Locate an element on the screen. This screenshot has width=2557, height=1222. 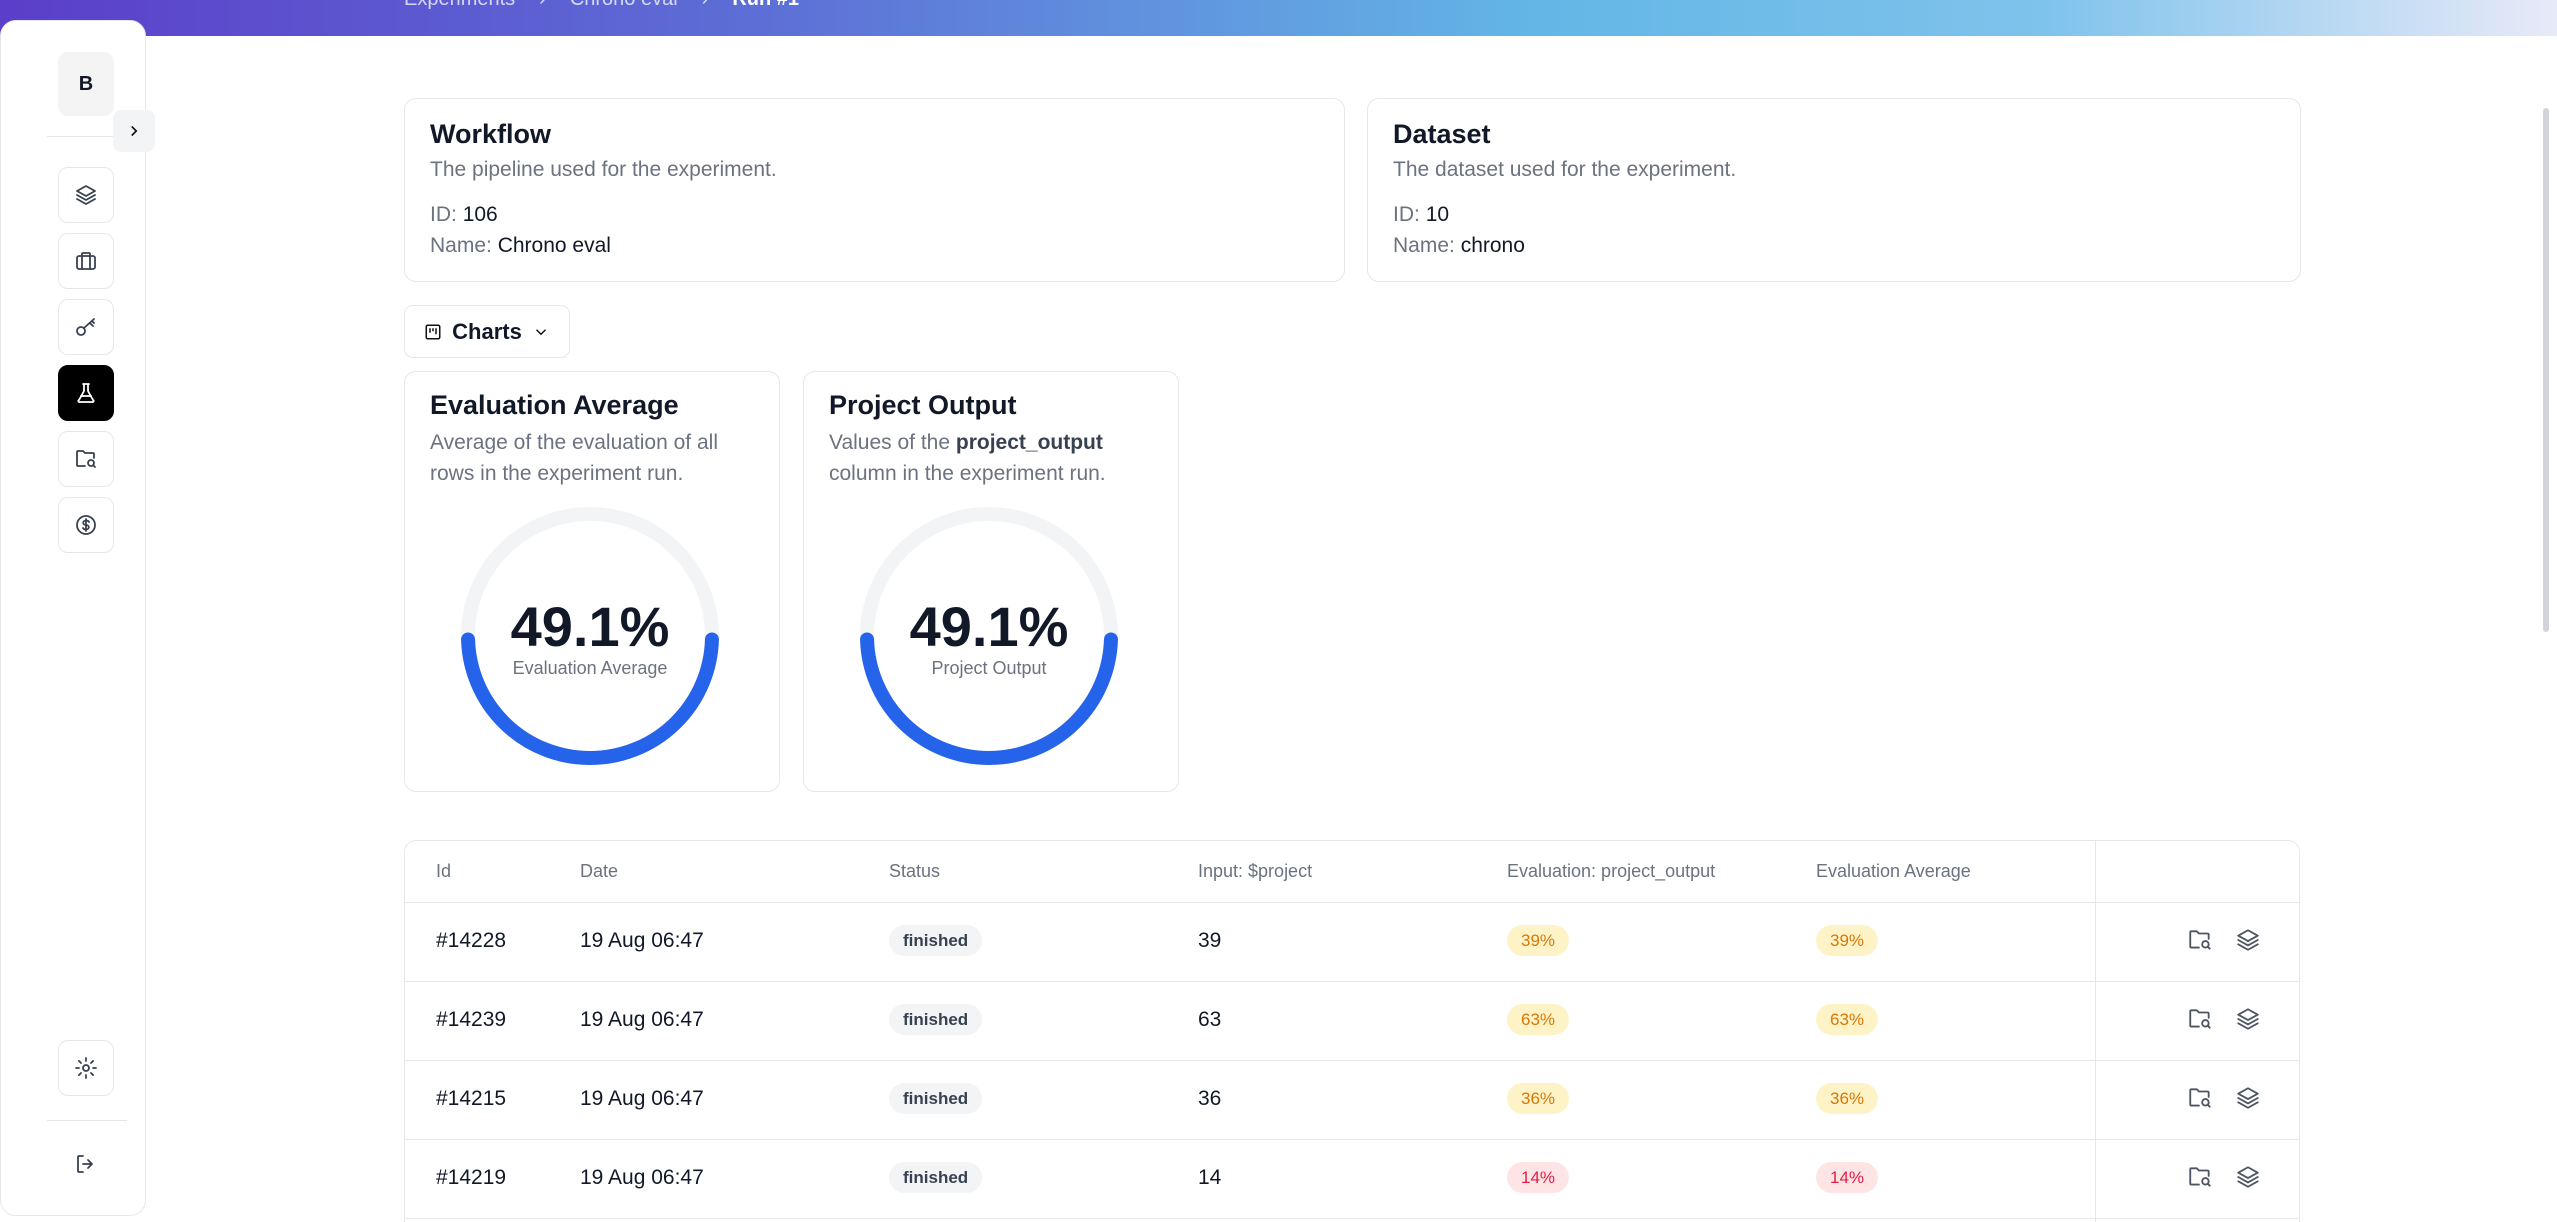
evaluation-average-gauge: 49.1% Evaluation Average is located at coordinates (590, 636).